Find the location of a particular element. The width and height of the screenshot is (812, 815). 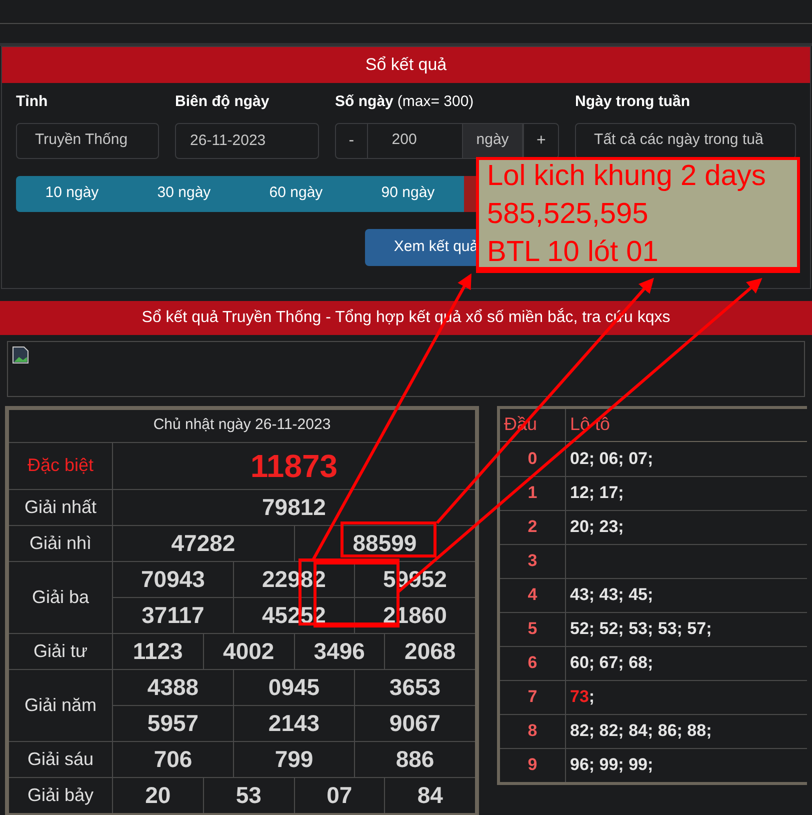

head-digit: 1 is located at coordinates (533, 493).